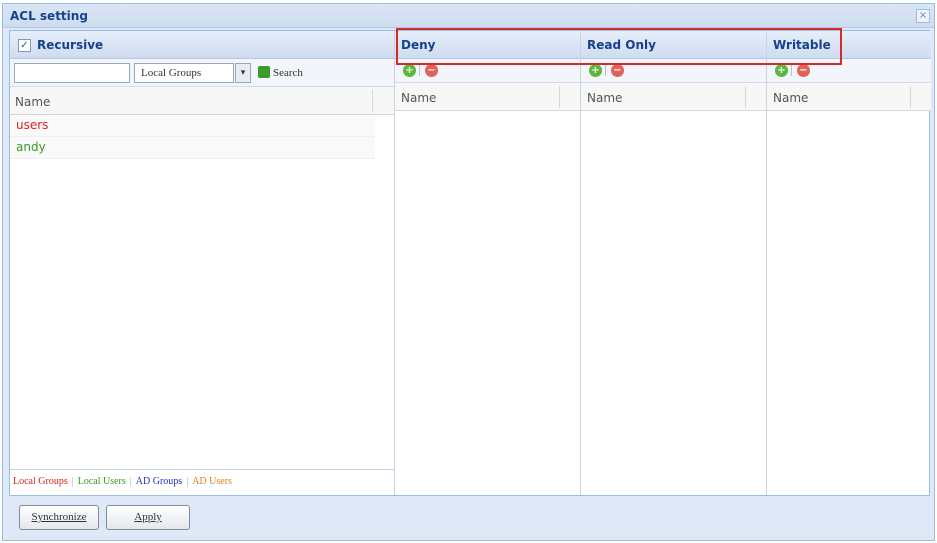  Describe the element at coordinates (288, 73) in the screenshot. I see `search-button-label: Search` at that location.